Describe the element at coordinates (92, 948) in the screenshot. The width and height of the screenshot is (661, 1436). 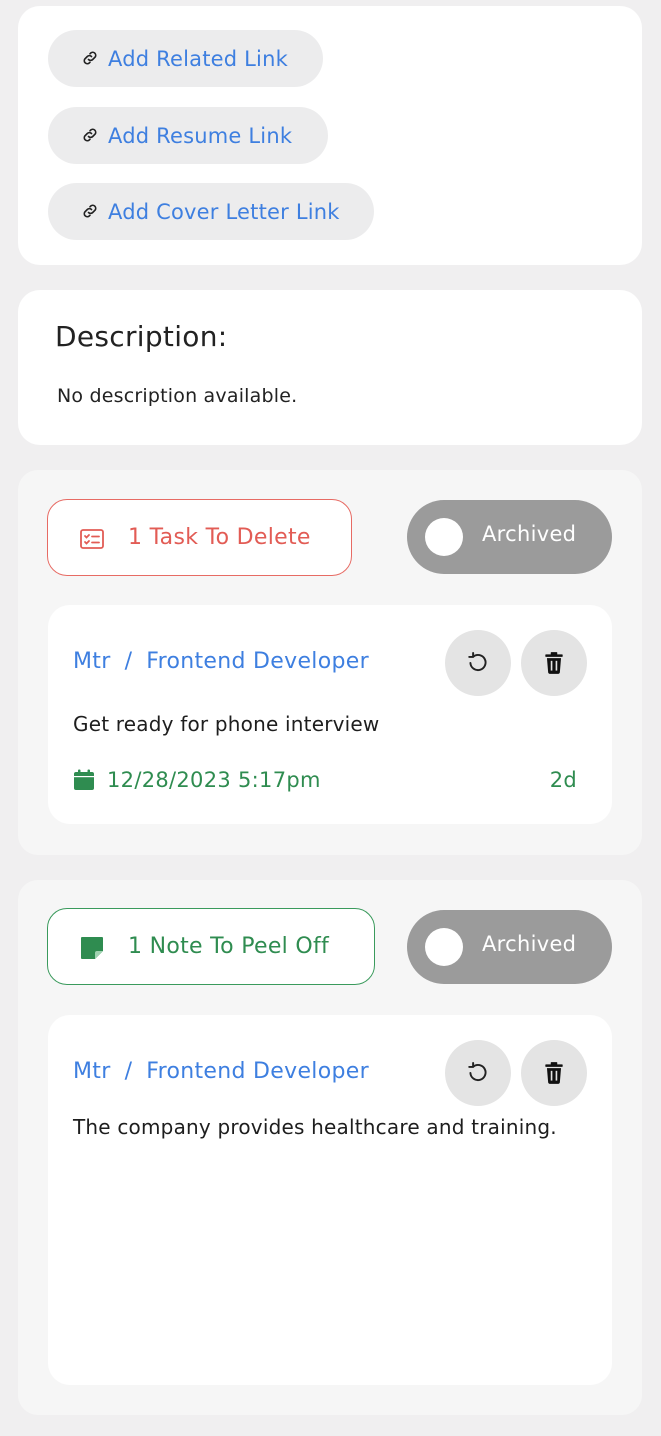
I see `sticky-note-icon` at that location.